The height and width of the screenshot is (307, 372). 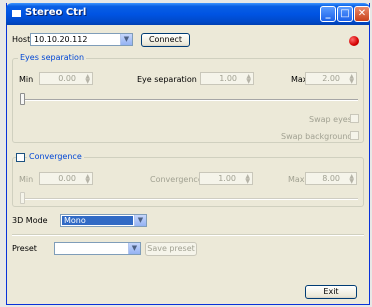 I want to click on title-bar: Stereo Ctrl _ □ ✕, so click(x=188, y=14).